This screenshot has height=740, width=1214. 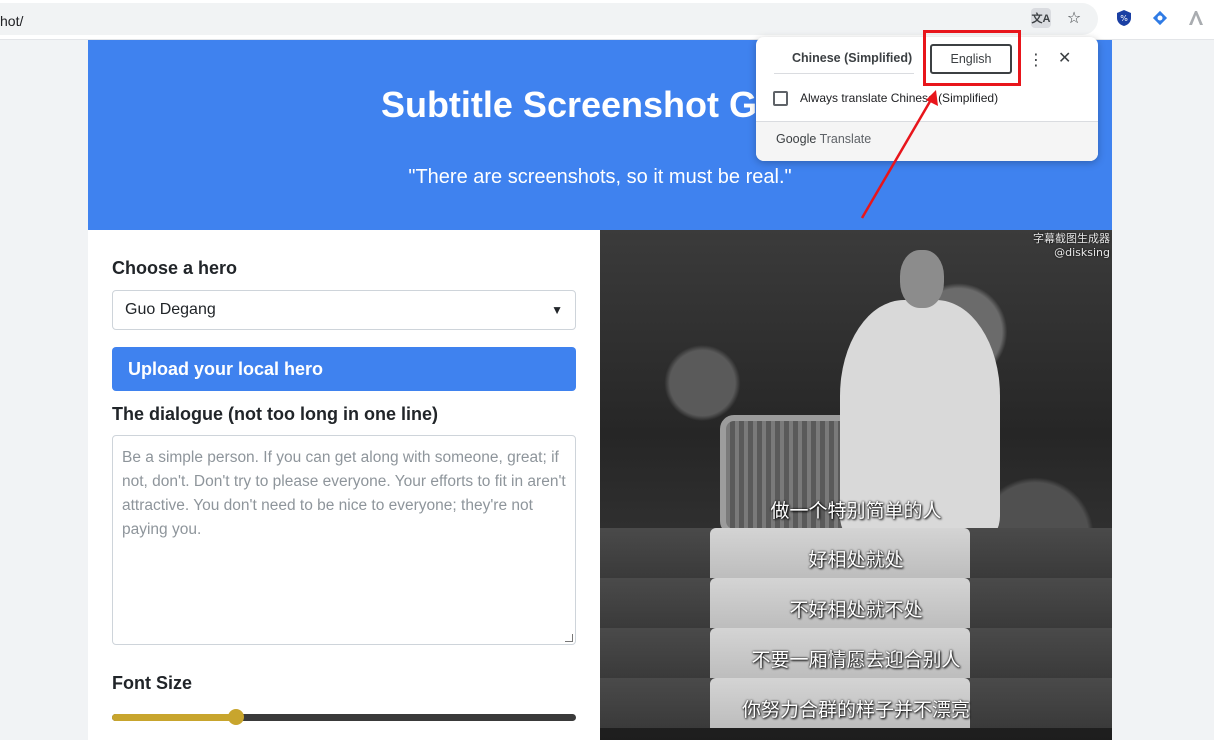 I want to click on translate-wordmark: Translate, so click(x=845, y=139).